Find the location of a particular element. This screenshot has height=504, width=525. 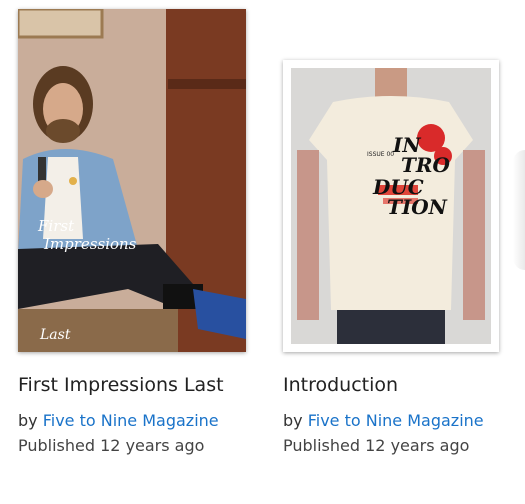

cover-script-text: Impressions is located at coordinates (90, 244).